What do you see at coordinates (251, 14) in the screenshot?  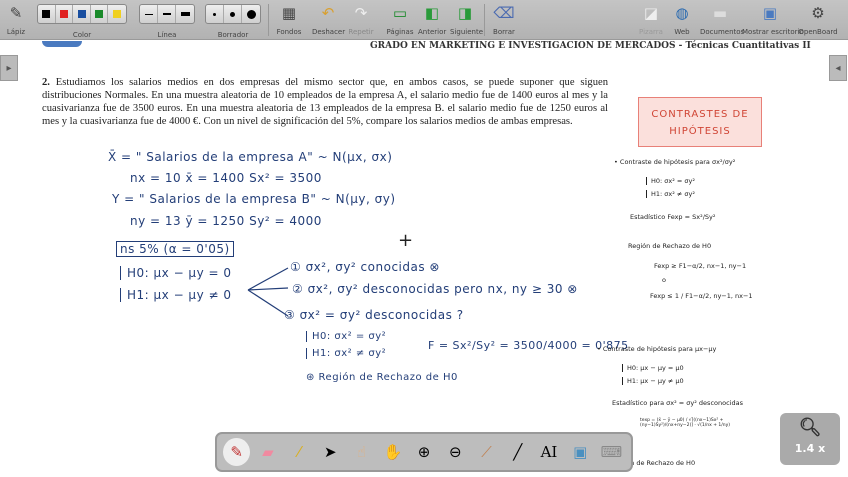 I see `eraser-large` at bounding box center [251, 14].